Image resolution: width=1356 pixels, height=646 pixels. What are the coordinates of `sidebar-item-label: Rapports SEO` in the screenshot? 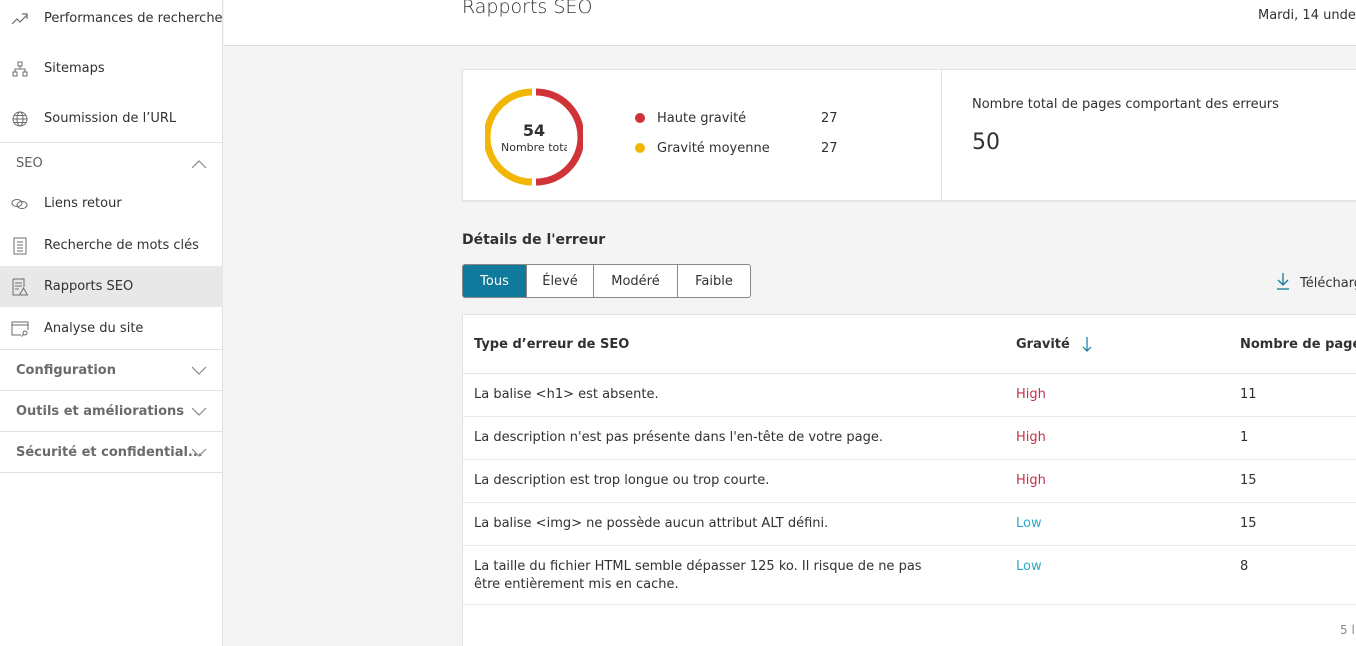 It's located at (89, 286).